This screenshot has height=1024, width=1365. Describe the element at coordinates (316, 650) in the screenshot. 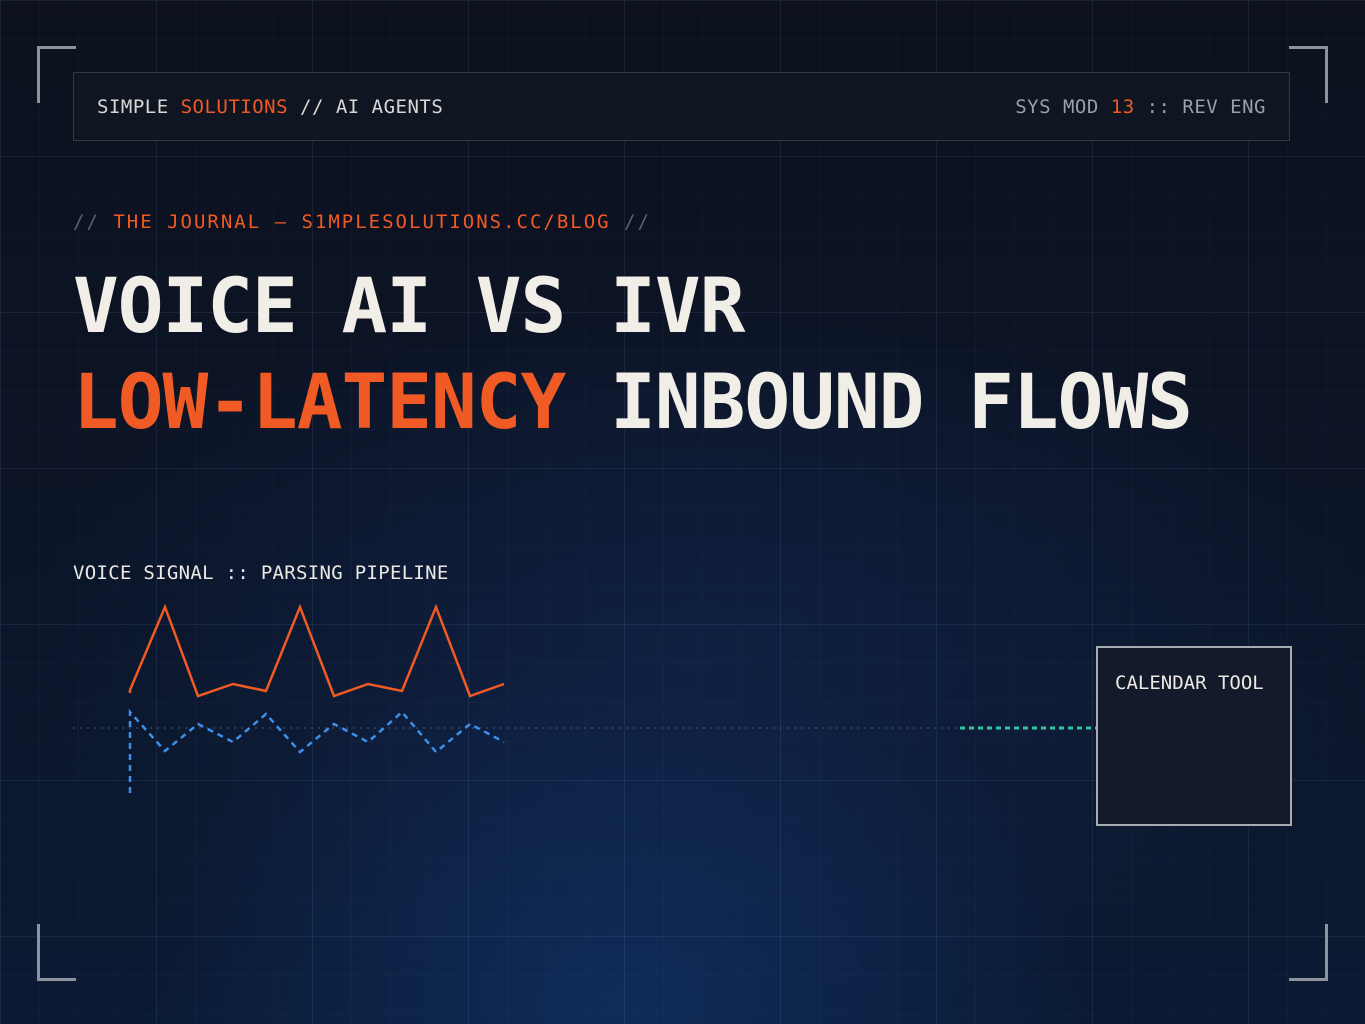

I see `signal-waveform-primary` at that location.